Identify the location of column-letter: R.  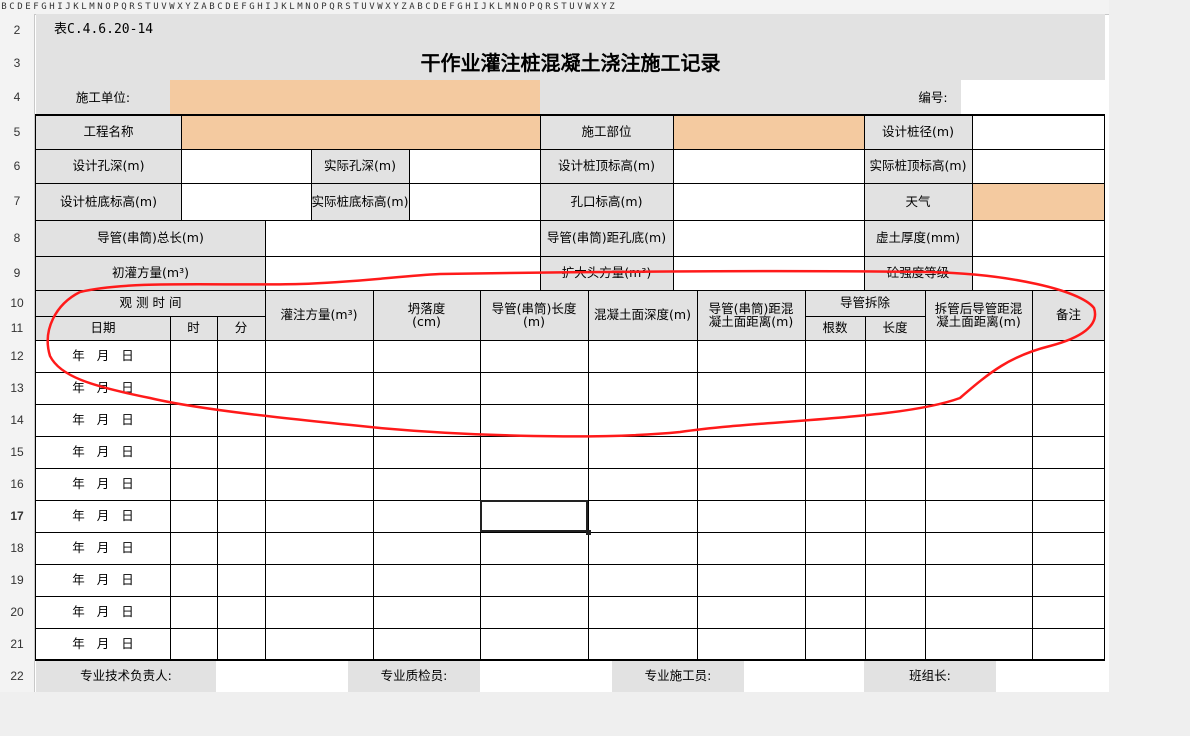
(340, 7).